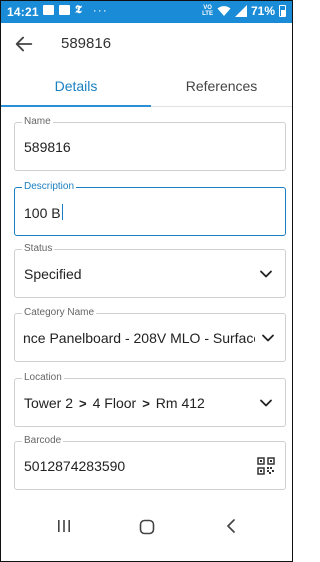 Image resolution: width=320 pixels, height=562 pixels. I want to click on location-floor: 4 Floor, so click(114, 403).